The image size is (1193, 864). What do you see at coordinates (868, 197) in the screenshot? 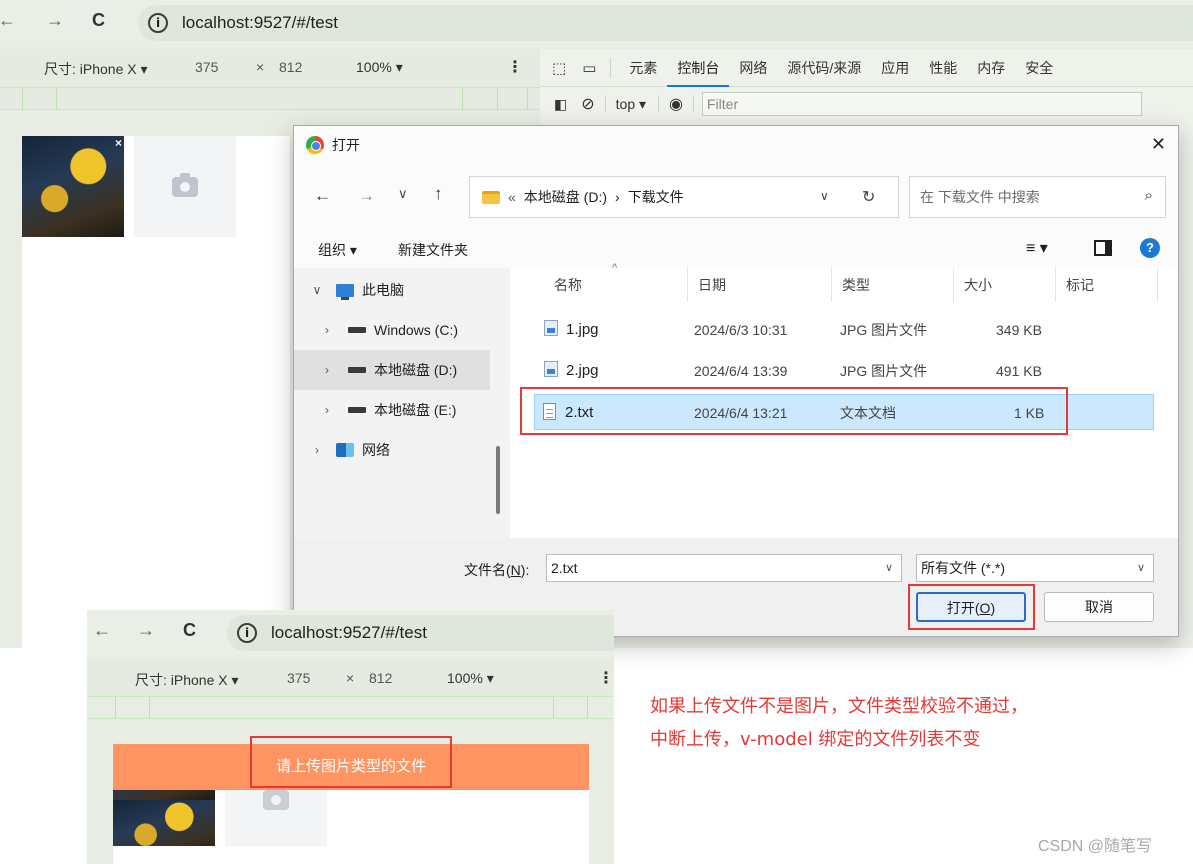
I see `refresh-icon: ↻` at bounding box center [868, 197].